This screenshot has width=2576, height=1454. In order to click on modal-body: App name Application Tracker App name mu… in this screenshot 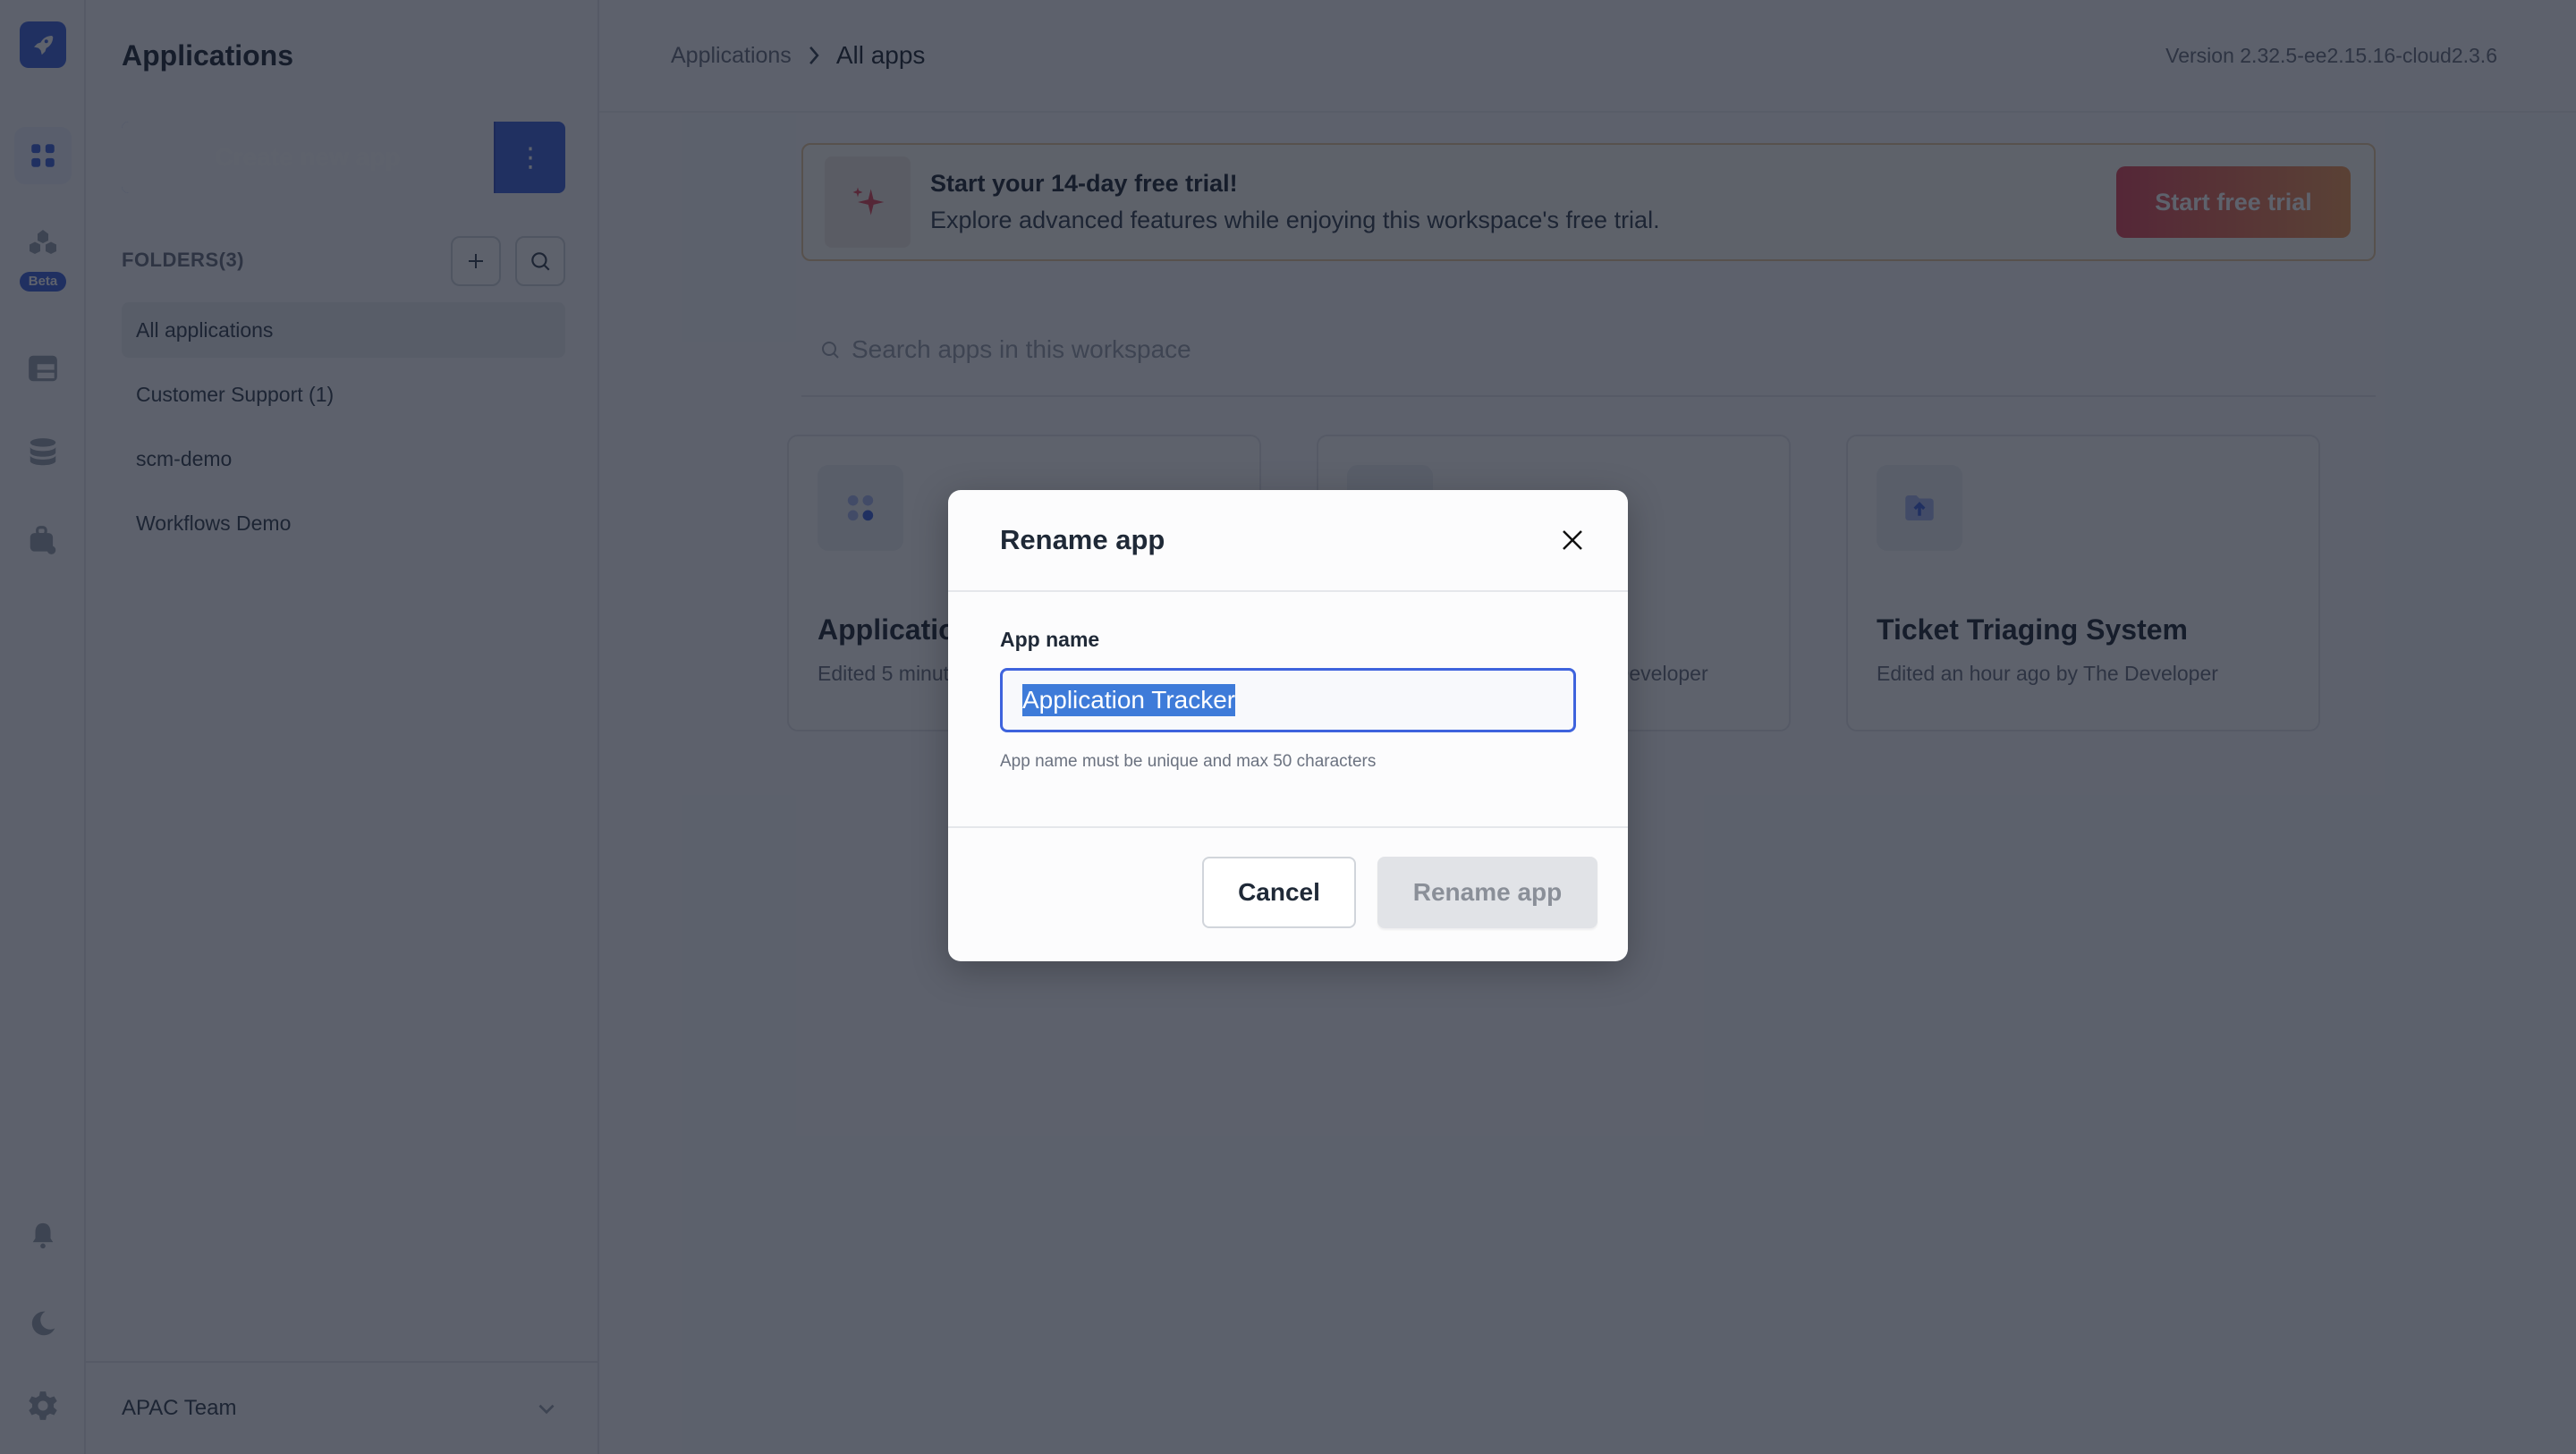, I will do `click(1288, 710)`.